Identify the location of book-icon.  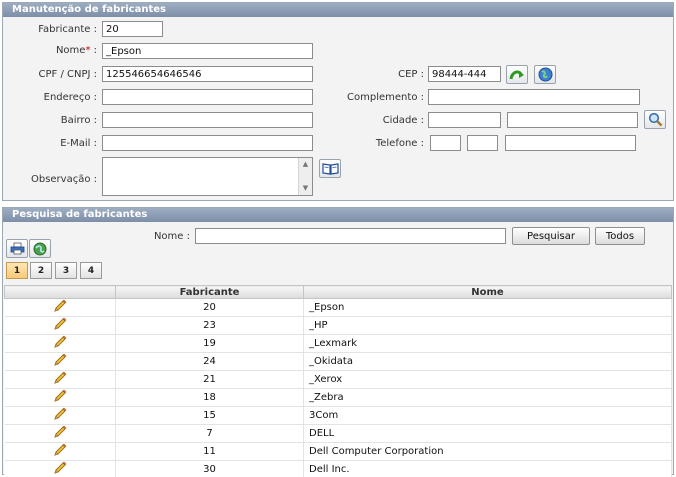
(330, 169).